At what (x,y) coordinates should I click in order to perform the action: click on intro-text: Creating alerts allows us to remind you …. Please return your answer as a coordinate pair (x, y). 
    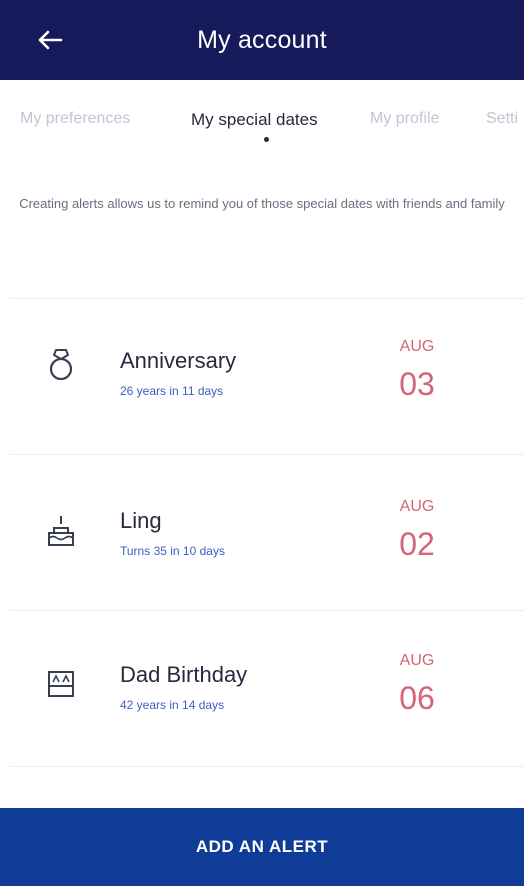
    Looking at the image, I should click on (262, 203).